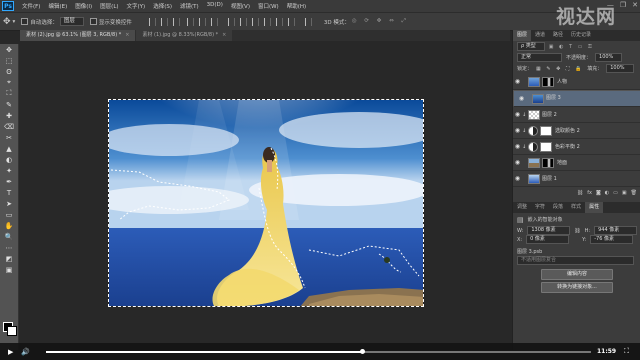 The width and height of the screenshot is (640, 360). Describe the element at coordinates (83, 6) in the screenshot. I see `menu-item: 图像(I)` at that location.